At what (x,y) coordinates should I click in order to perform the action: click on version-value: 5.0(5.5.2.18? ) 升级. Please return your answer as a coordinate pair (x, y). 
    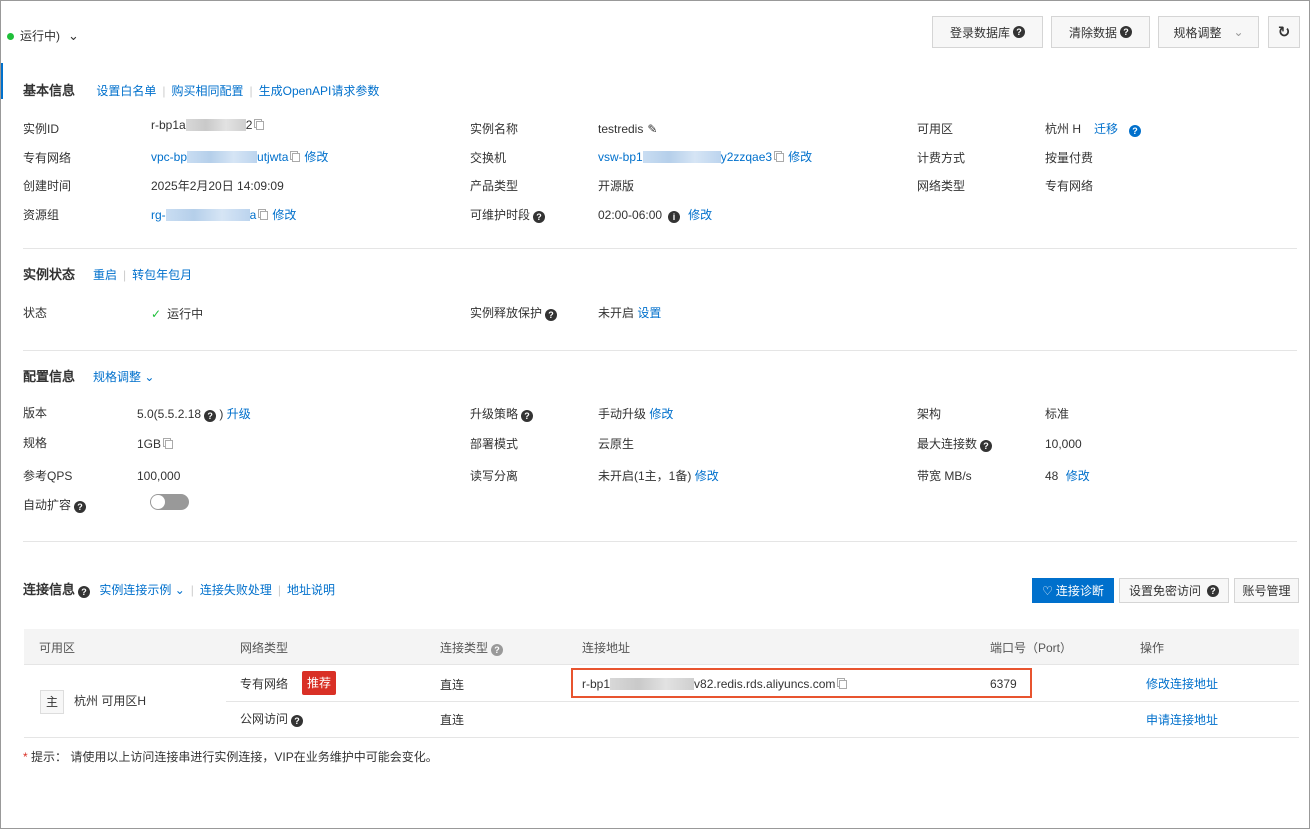
    Looking at the image, I should click on (194, 414).